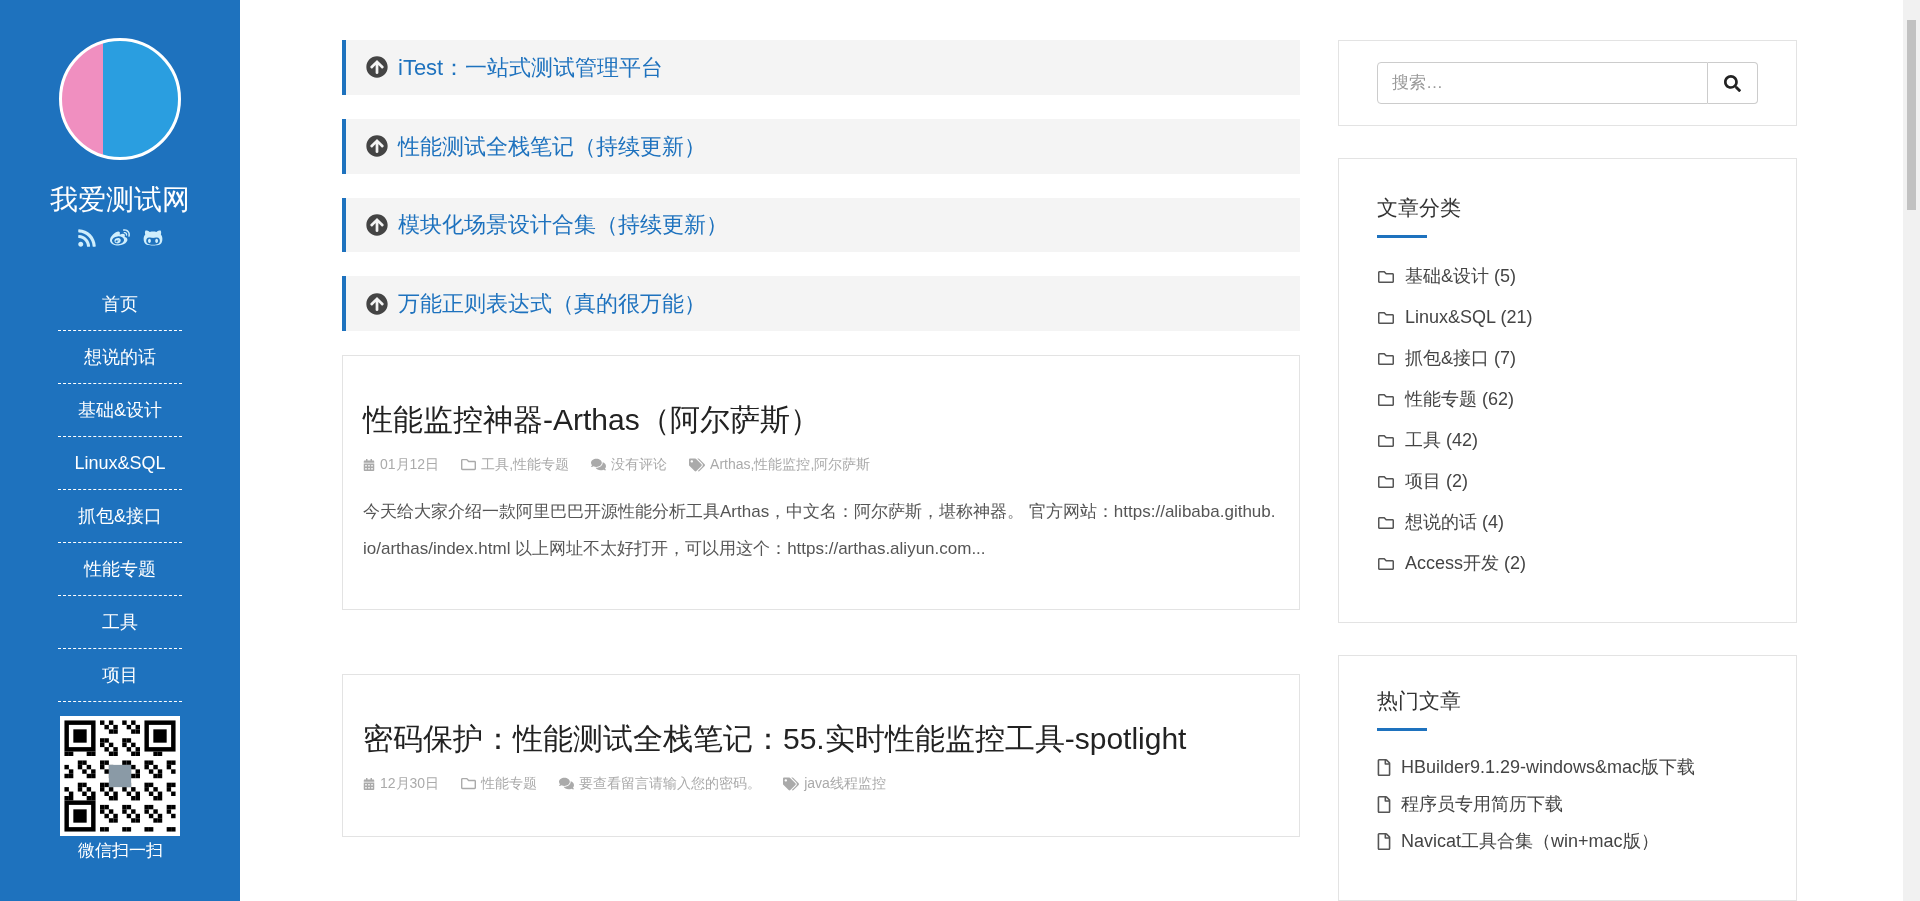 This screenshot has width=1920, height=901. I want to click on nav-link: Linux&SQL, so click(120, 463).